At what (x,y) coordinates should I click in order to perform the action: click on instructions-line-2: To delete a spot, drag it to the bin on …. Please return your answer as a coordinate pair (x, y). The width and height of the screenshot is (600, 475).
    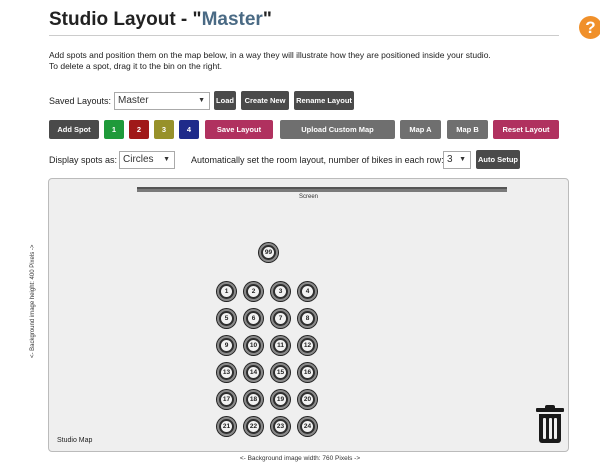
    Looking at the image, I should click on (135, 66).